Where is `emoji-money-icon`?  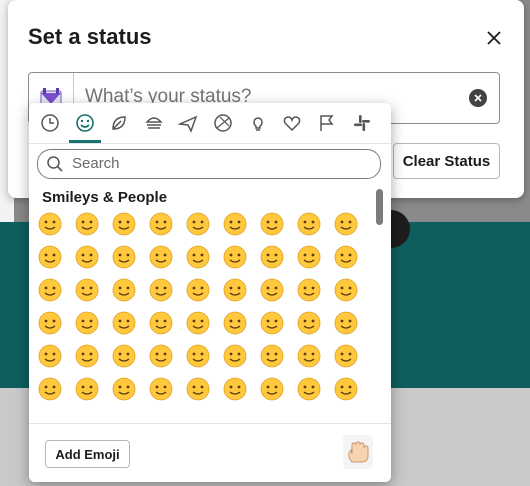
emoji-money-icon is located at coordinates (89, 358).